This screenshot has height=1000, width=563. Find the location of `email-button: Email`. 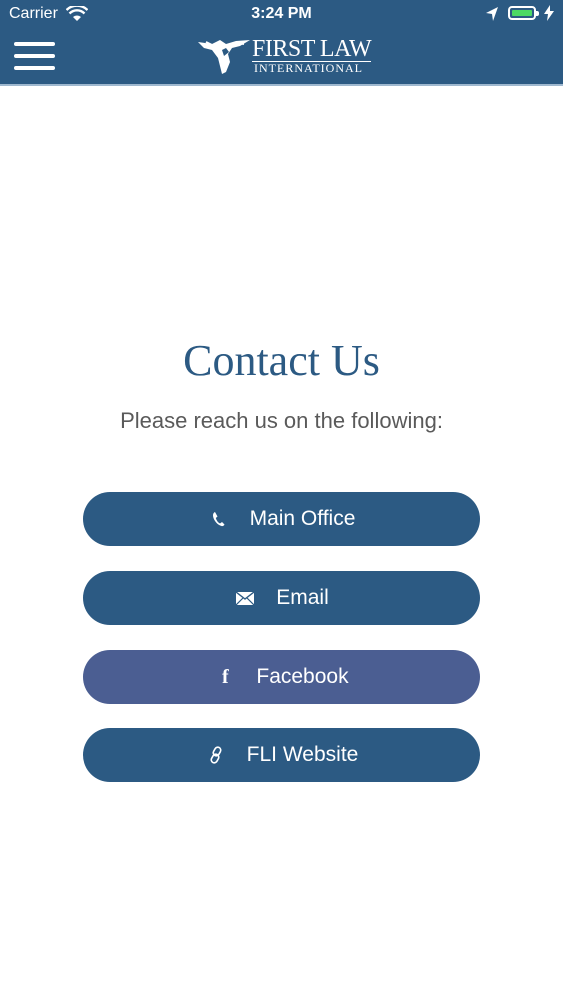

email-button: Email is located at coordinates (281, 598).